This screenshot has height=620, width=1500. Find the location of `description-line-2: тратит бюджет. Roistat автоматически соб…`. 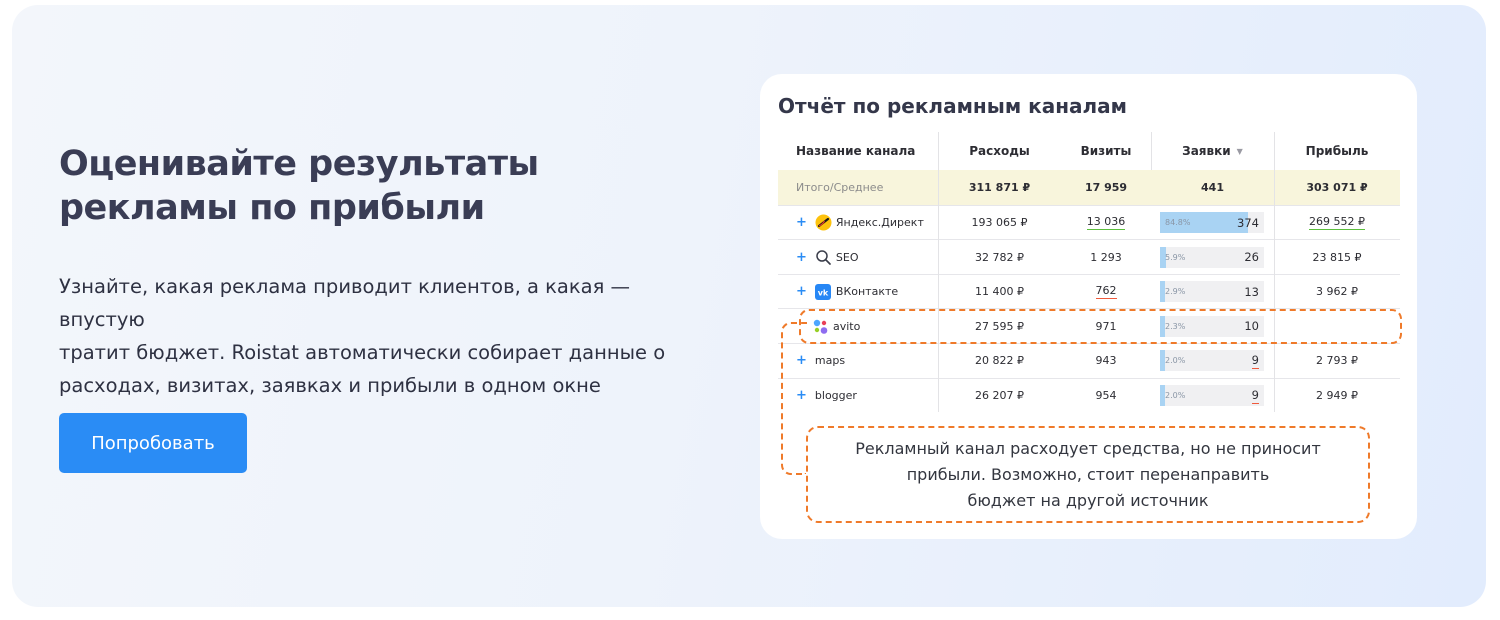

description-line-2: тратит бюджет. Roistat автоматически соб… is located at coordinates (362, 352).